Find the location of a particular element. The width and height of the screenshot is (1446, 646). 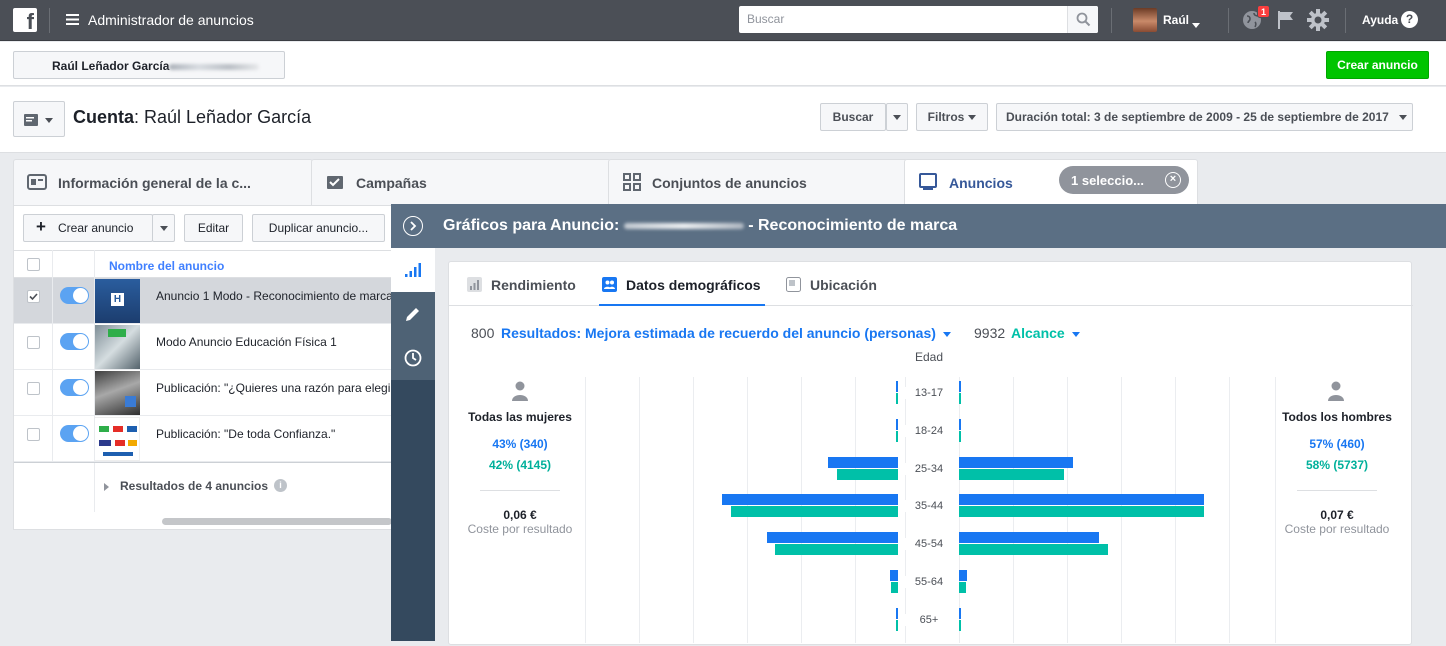

ad-name: Anuncio 1 Modo - Reconocimiento de marca is located at coordinates (274, 296).